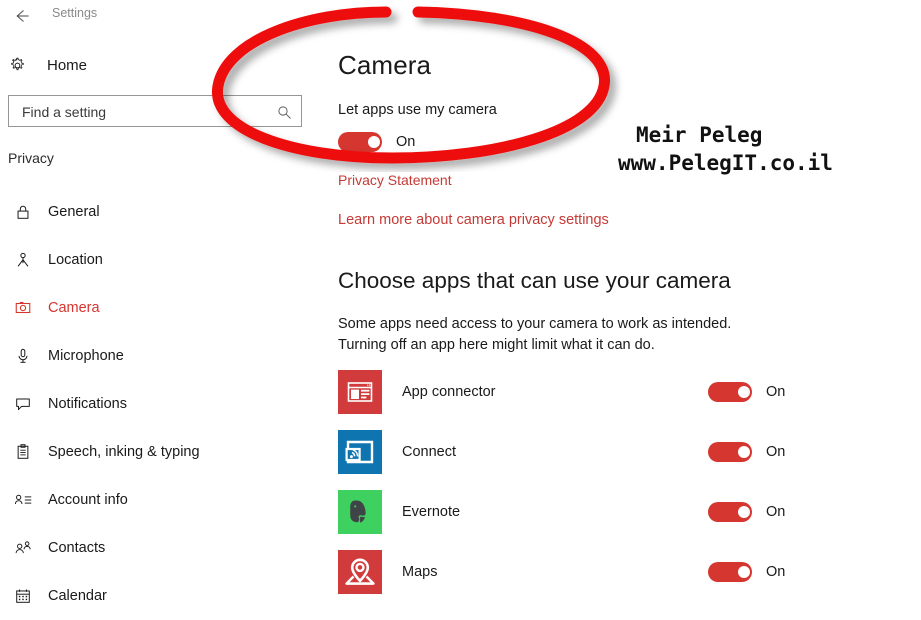 The height and width of the screenshot is (620, 921). Describe the element at coordinates (161, 548) in the screenshot. I see `sidebar-item-contacts: Contacts` at that location.